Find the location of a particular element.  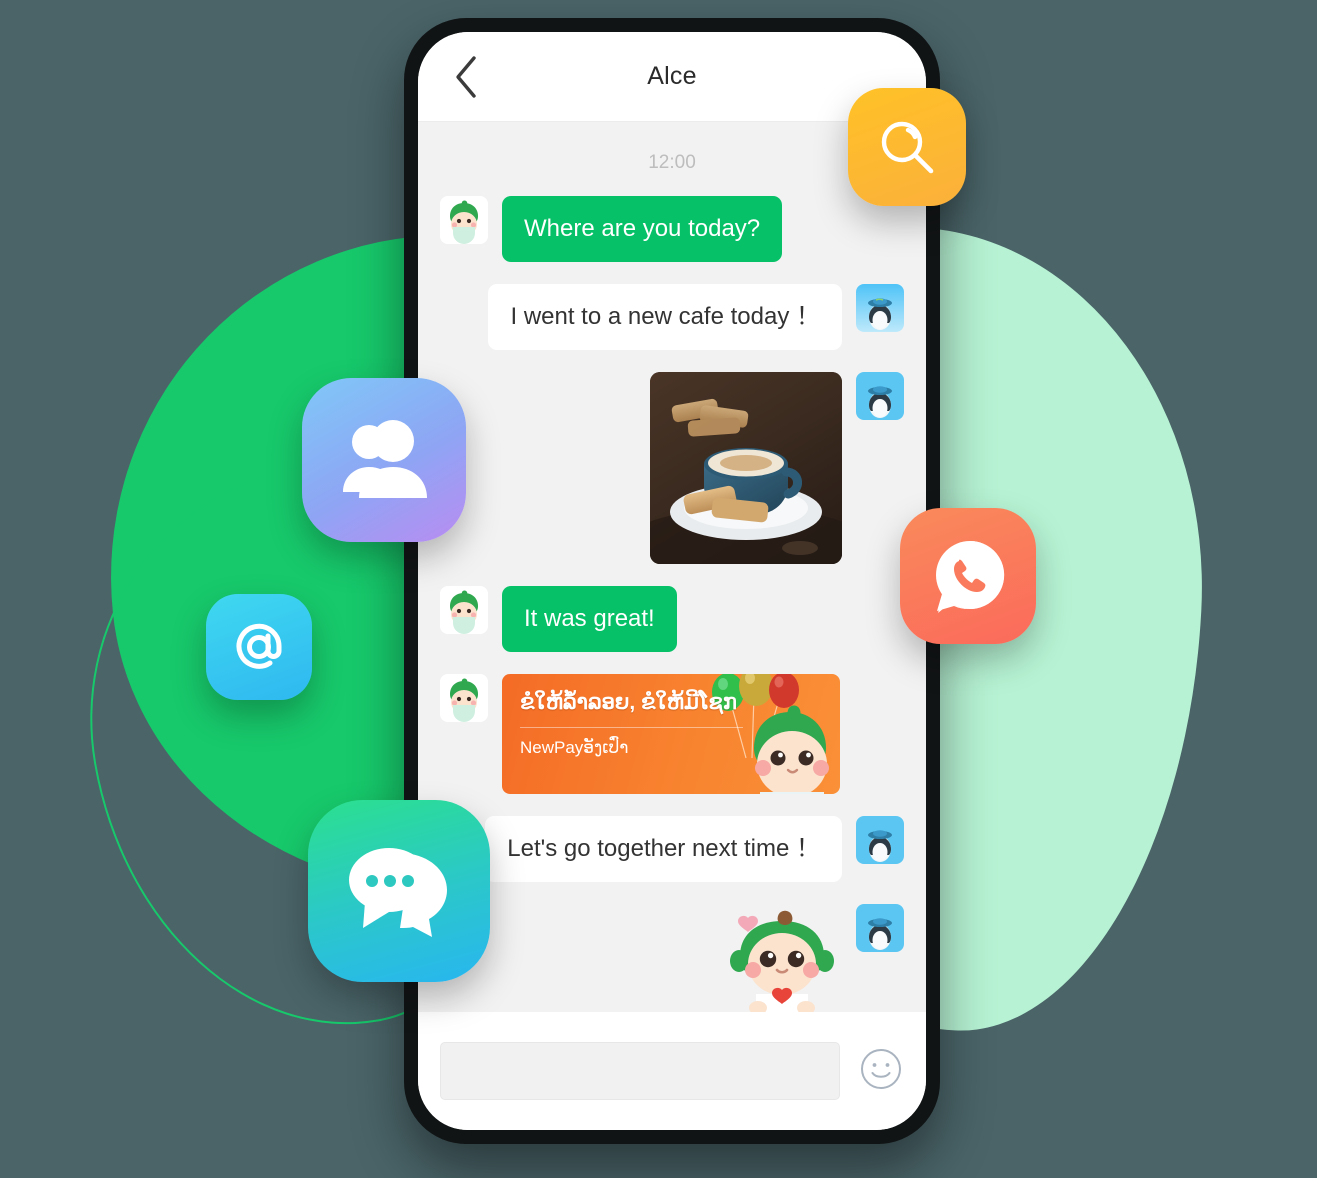

message-row: Let's go together next time ！ is located at coordinates (672, 849).